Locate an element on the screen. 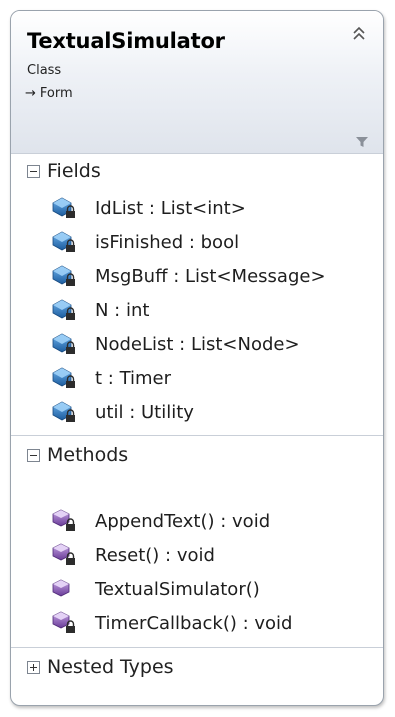  fields-section-label: Fields is located at coordinates (74, 171).